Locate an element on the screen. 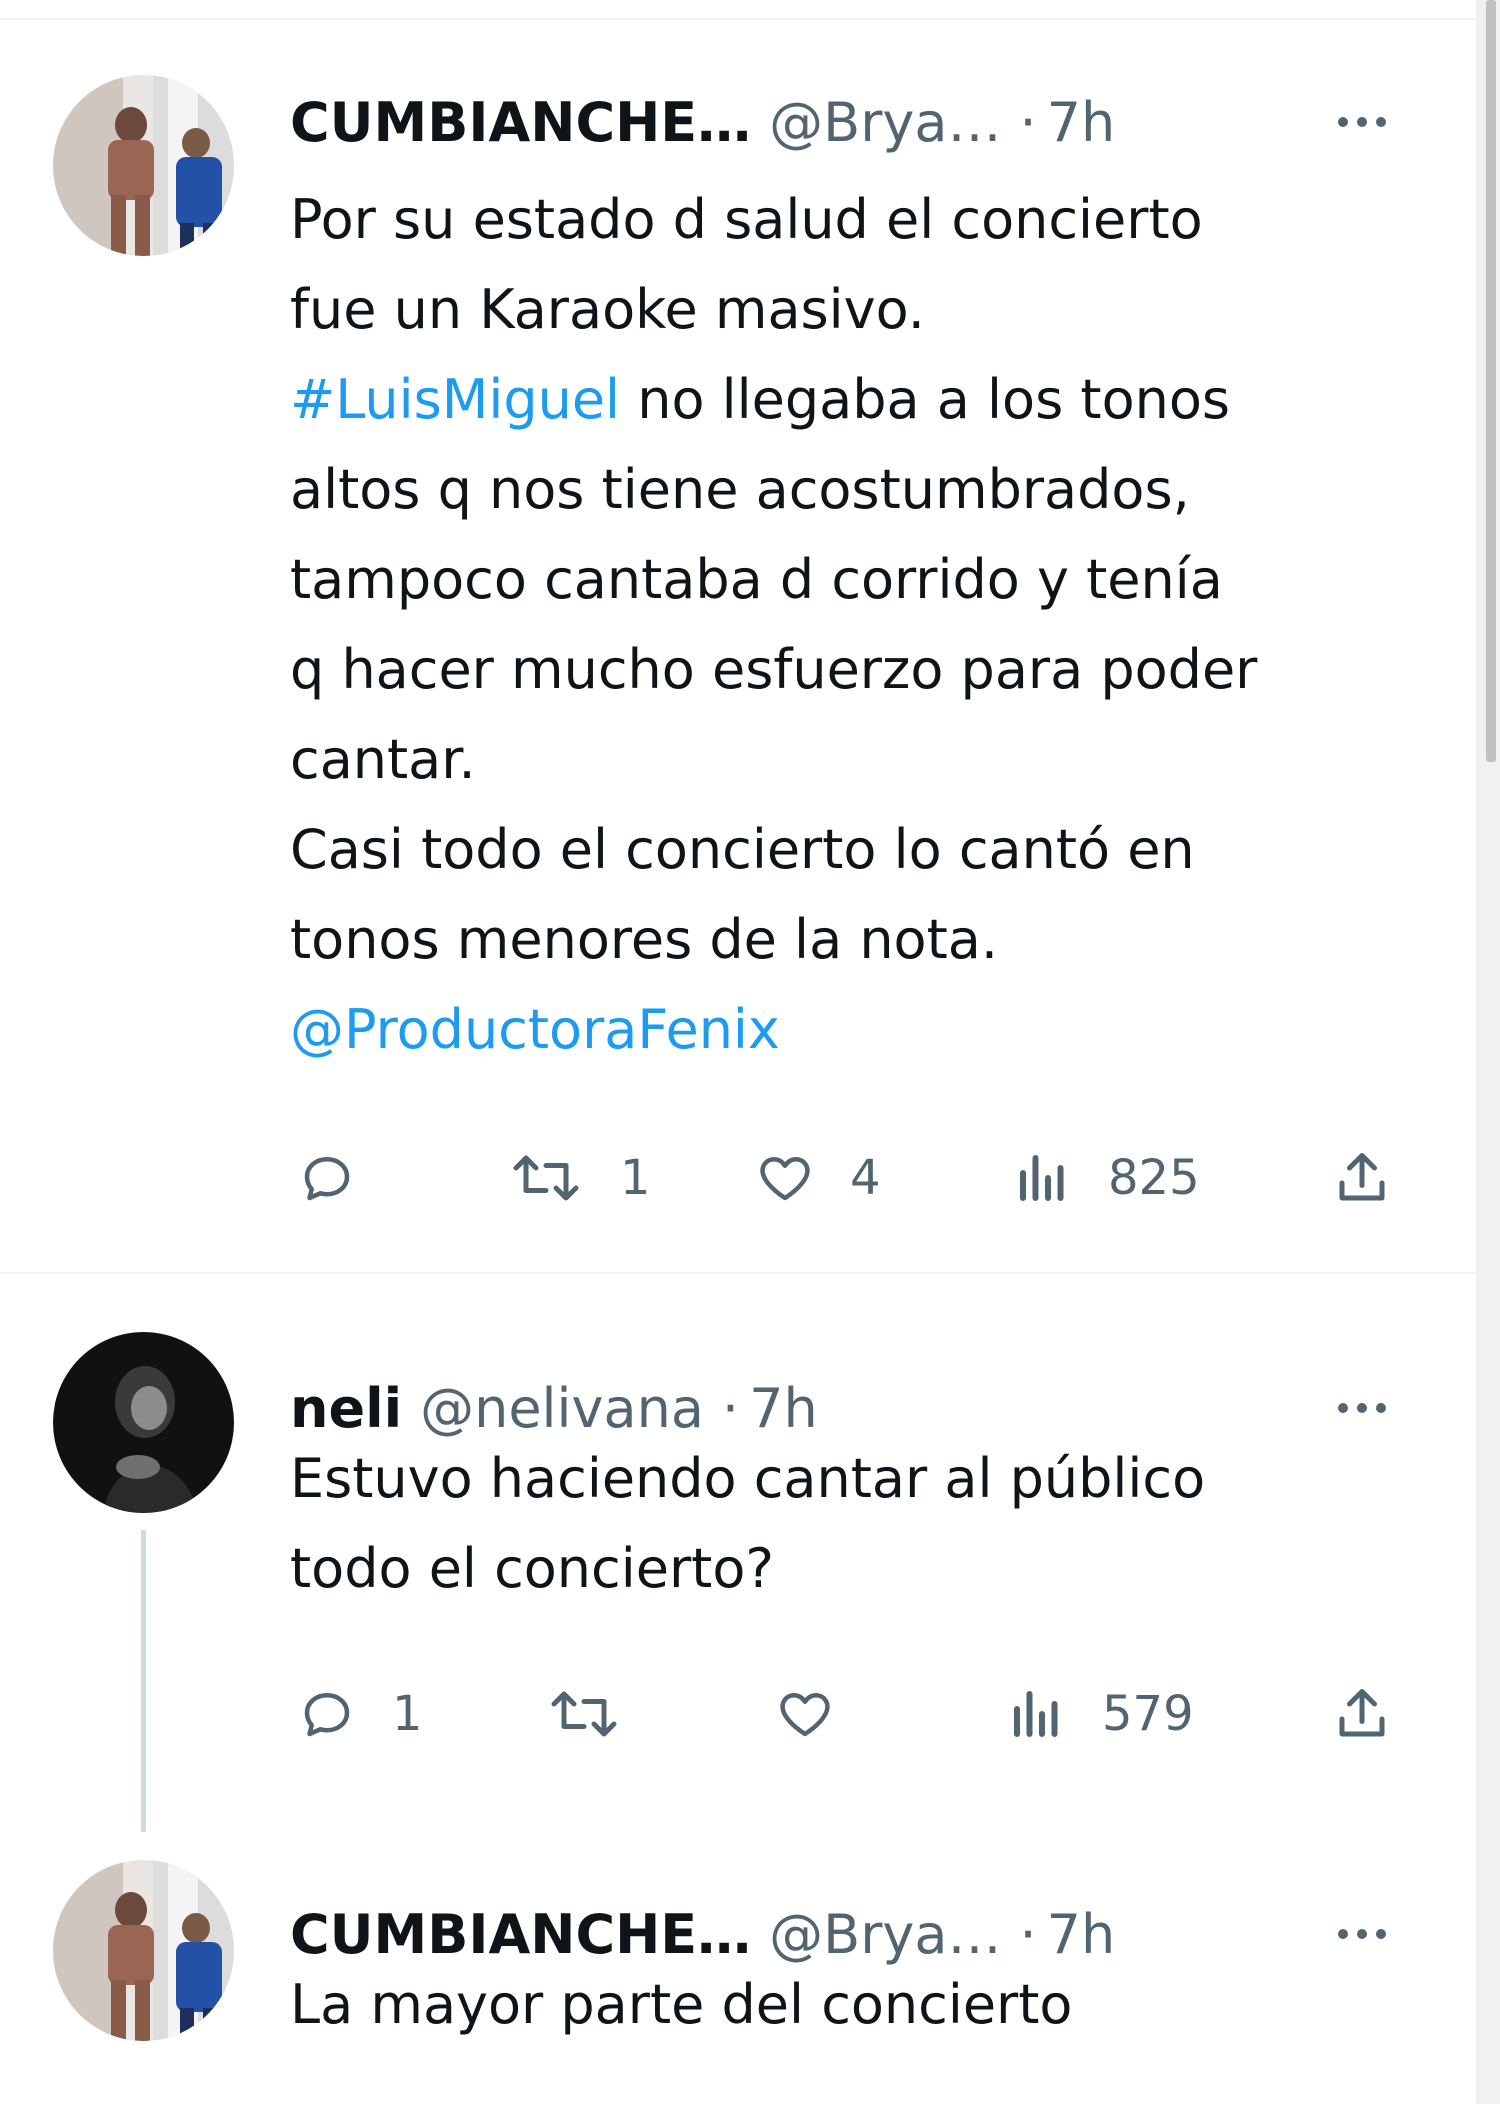 The image size is (1500, 2104). tweet-text-line: La mayor parte del concierto is located at coordinates (865, 2005).